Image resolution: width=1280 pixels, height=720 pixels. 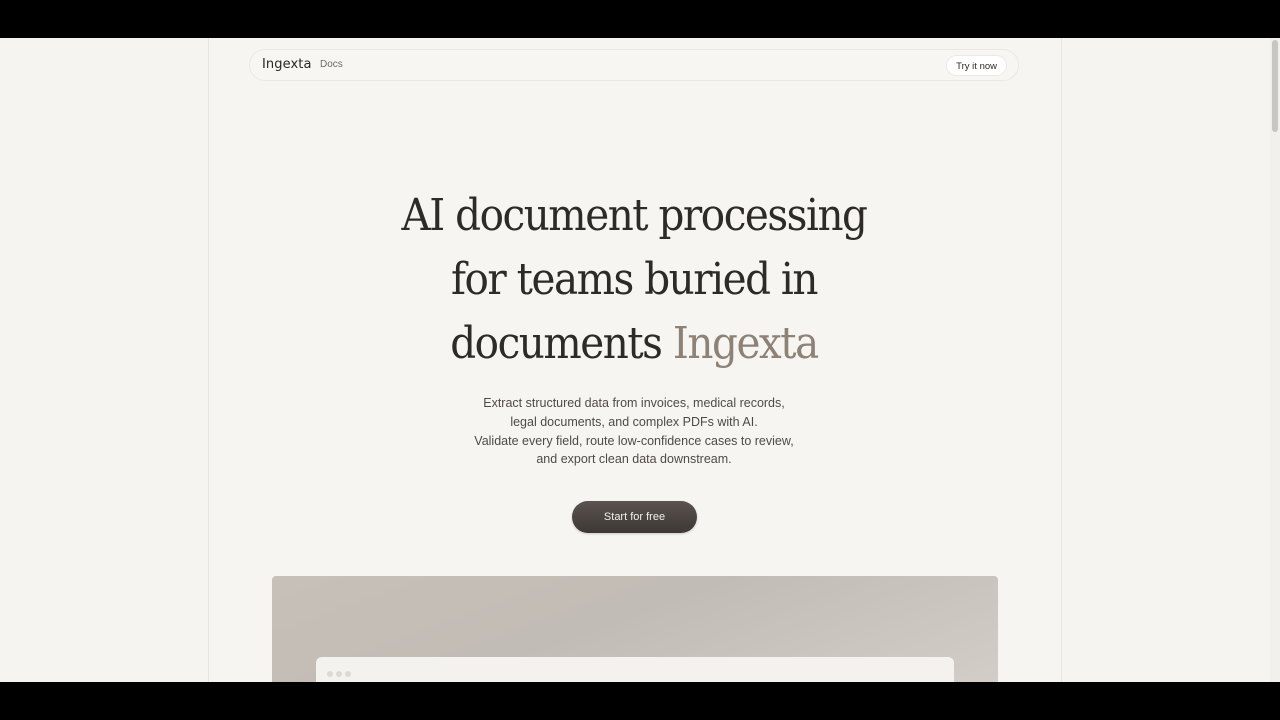 I want to click on headline-accent-brand: Ingexta, so click(x=745, y=343).